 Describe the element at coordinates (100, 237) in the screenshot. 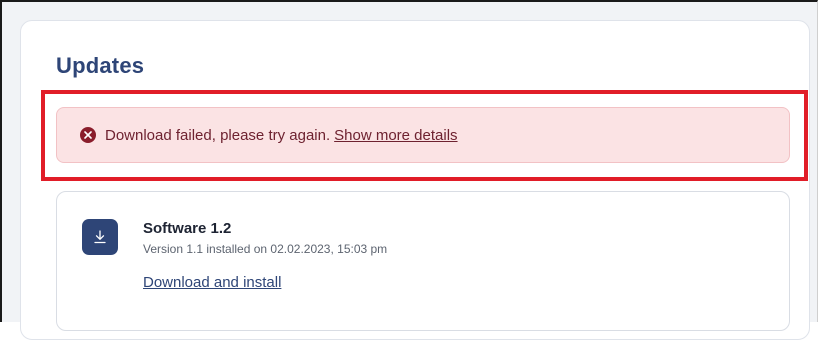

I see `download-icon` at that location.